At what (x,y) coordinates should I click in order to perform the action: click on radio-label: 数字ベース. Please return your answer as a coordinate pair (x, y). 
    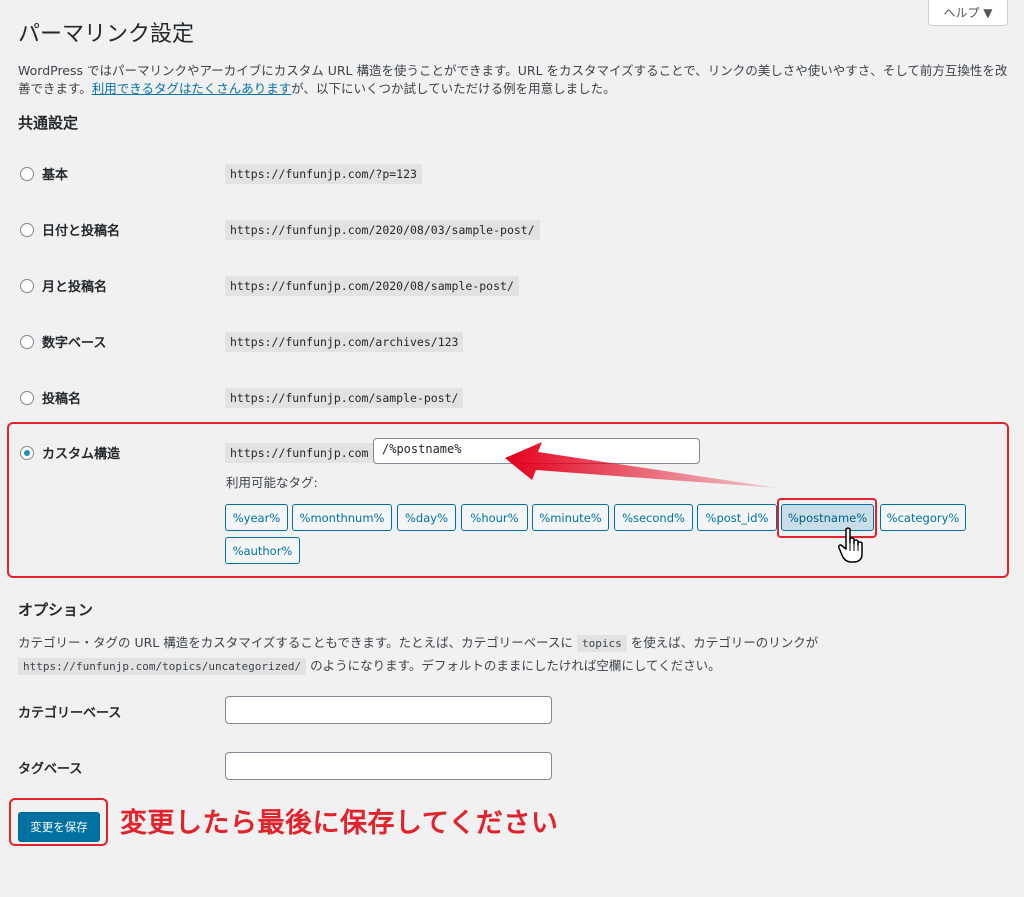
    Looking at the image, I should click on (74, 343).